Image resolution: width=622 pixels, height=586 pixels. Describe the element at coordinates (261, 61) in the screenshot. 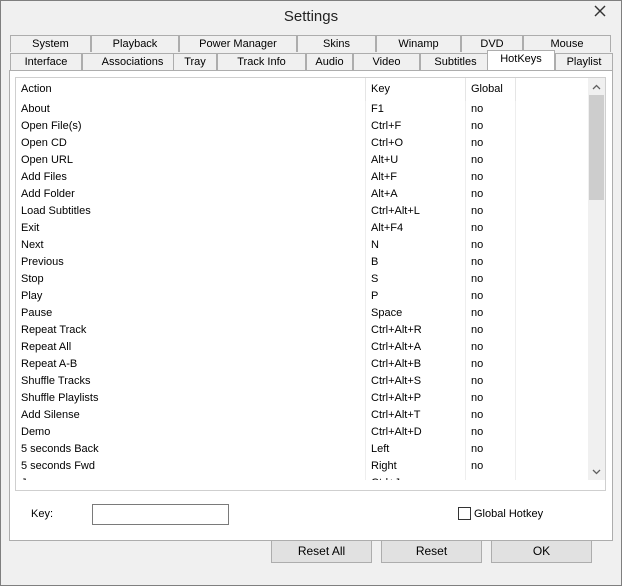

I see `tab-track-info: Track Info` at that location.